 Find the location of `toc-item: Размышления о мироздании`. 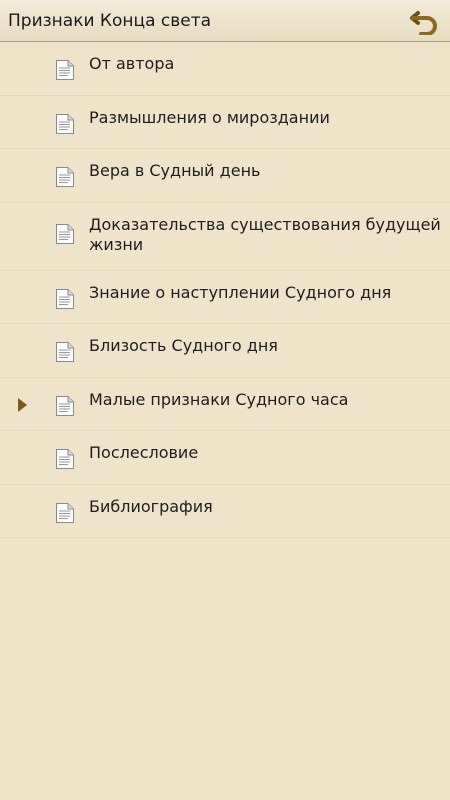

toc-item: Размышления о мироздании is located at coordinates (225, 122).